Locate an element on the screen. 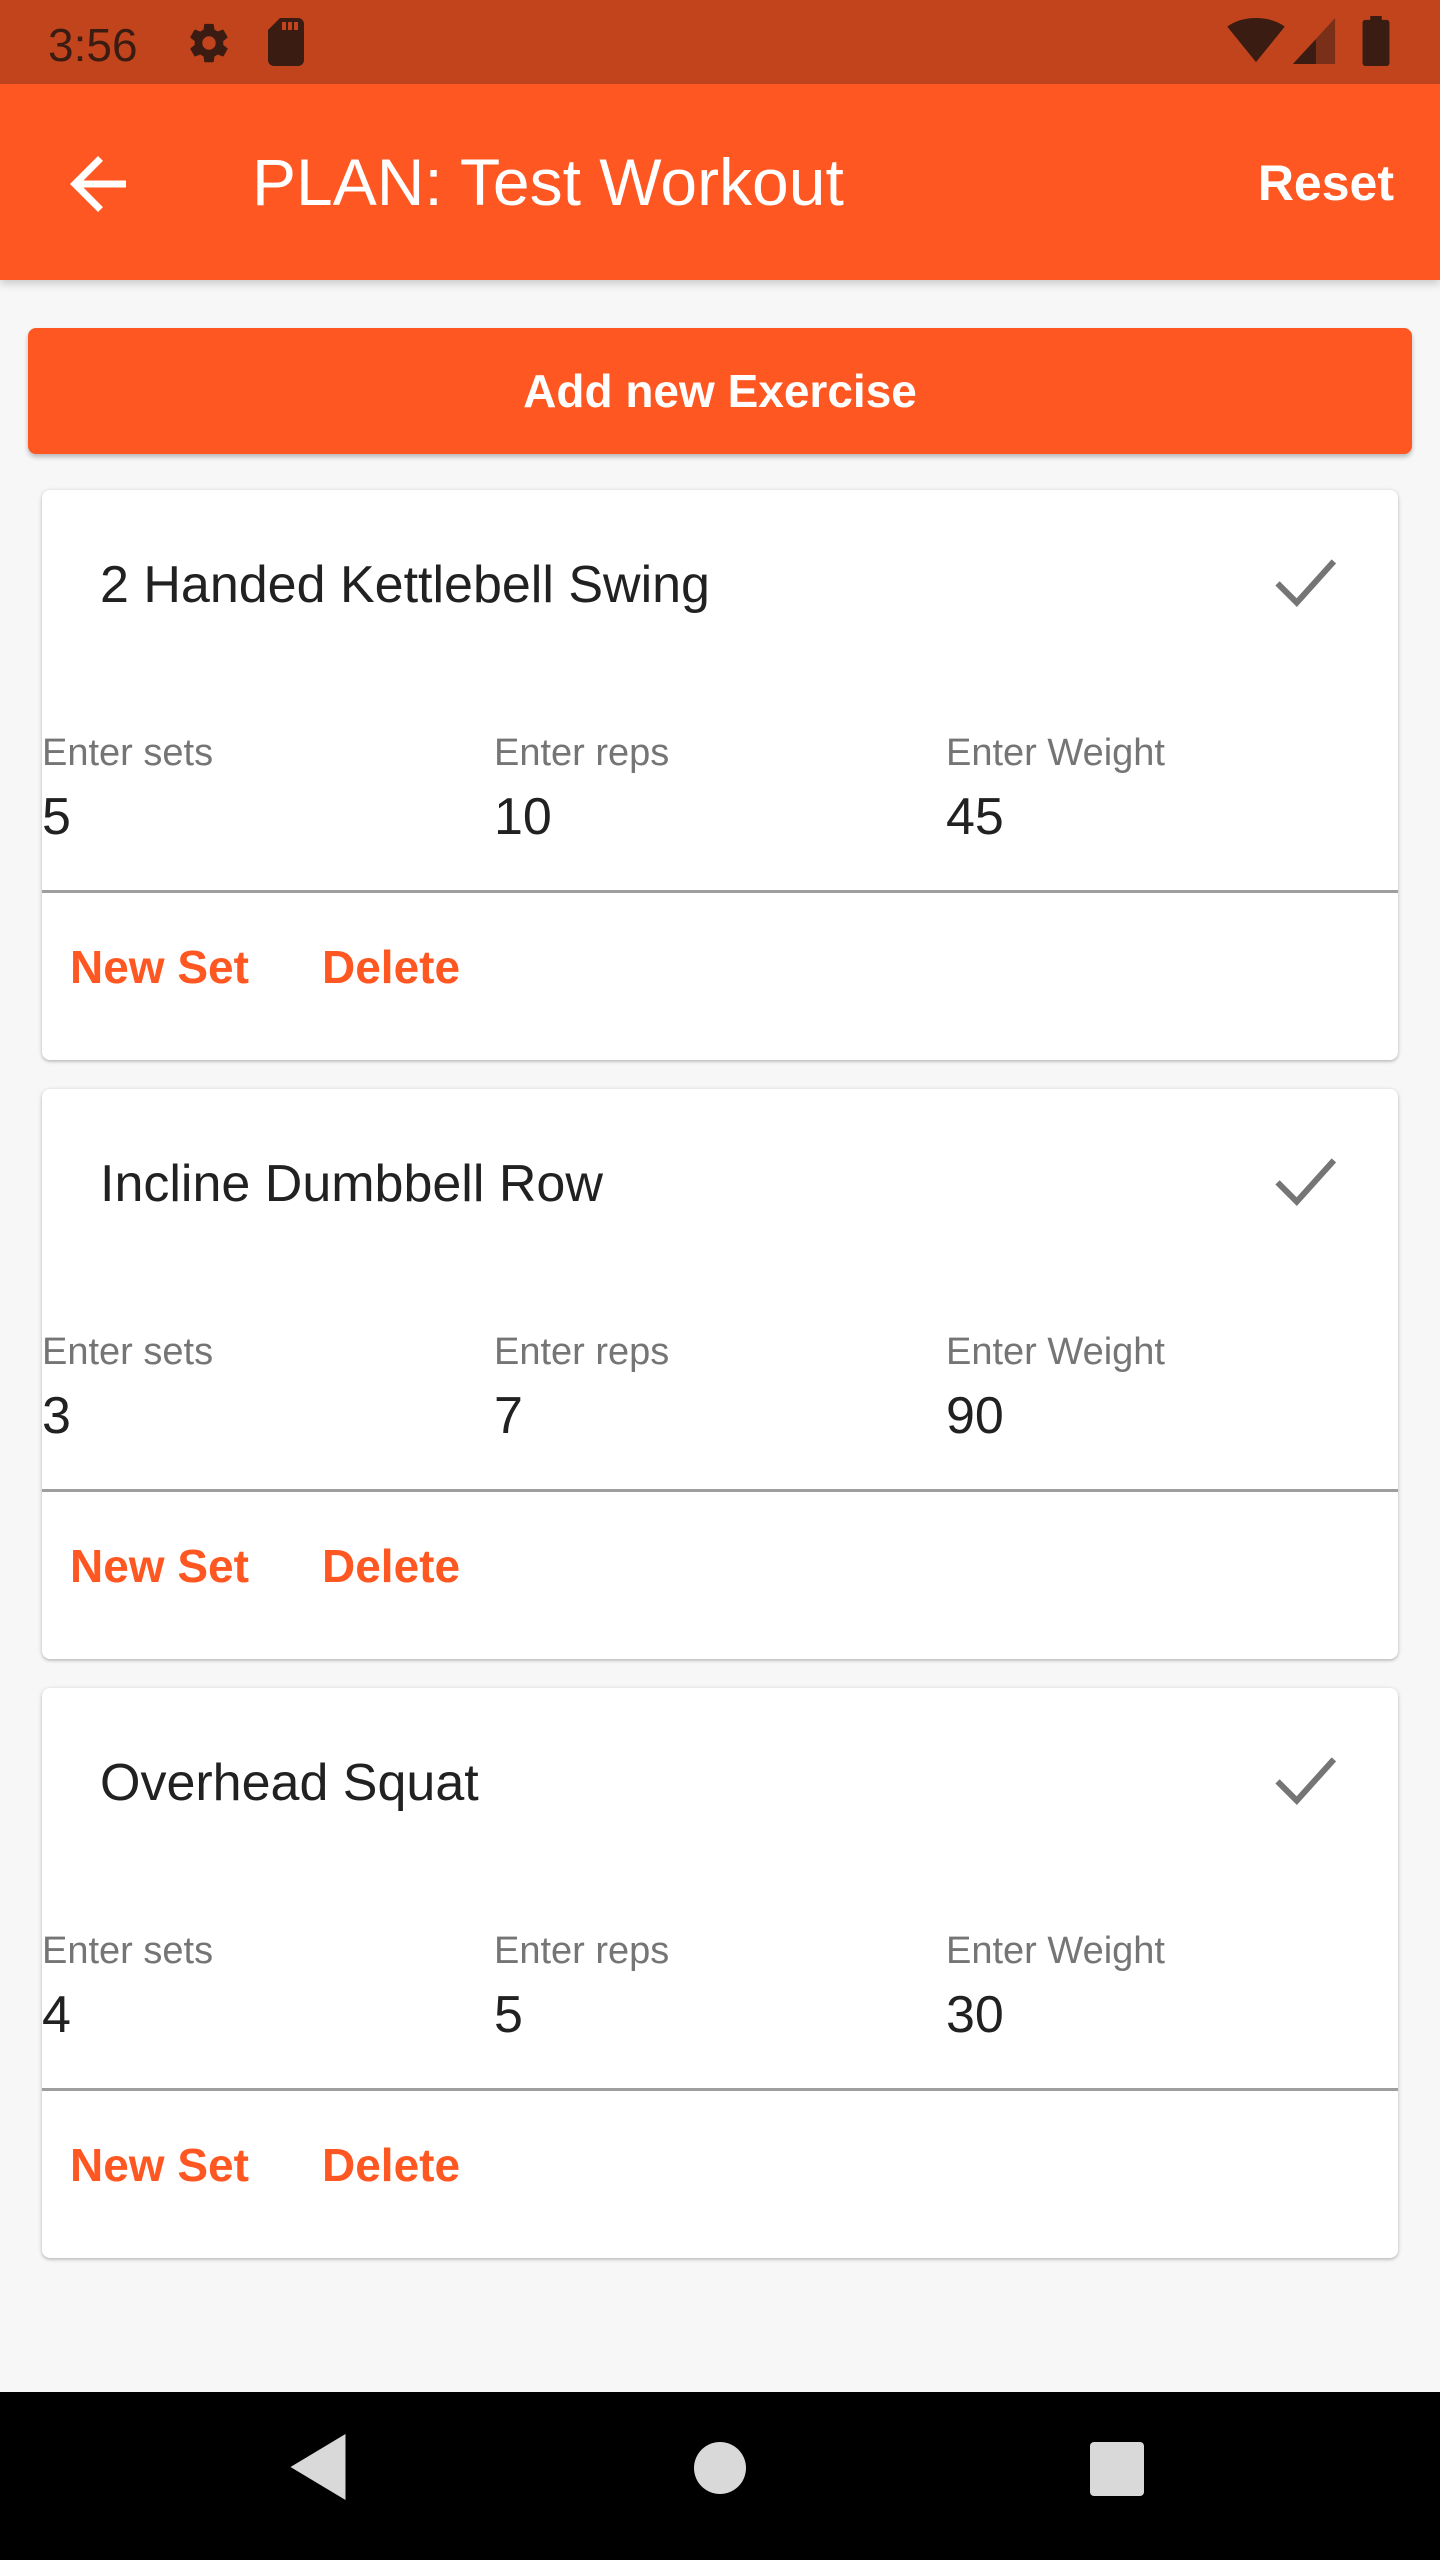  navigation-bar is located at coordinates (720, 2476).